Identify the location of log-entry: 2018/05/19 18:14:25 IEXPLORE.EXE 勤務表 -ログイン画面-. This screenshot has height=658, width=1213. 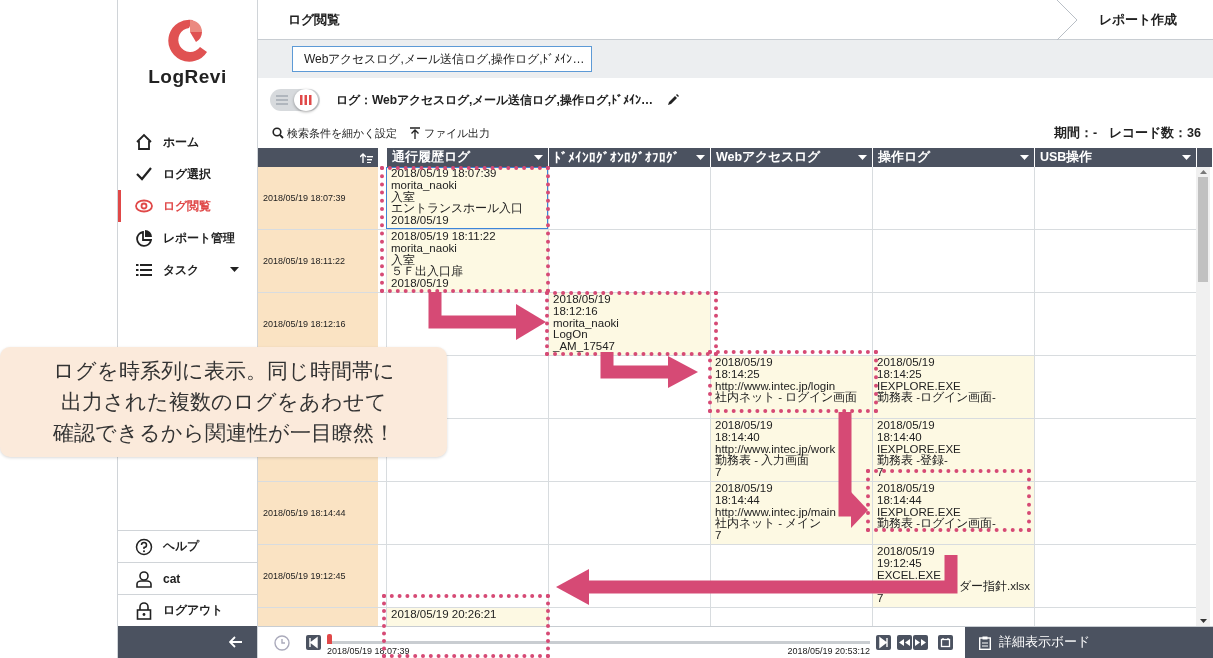
(953, 387).